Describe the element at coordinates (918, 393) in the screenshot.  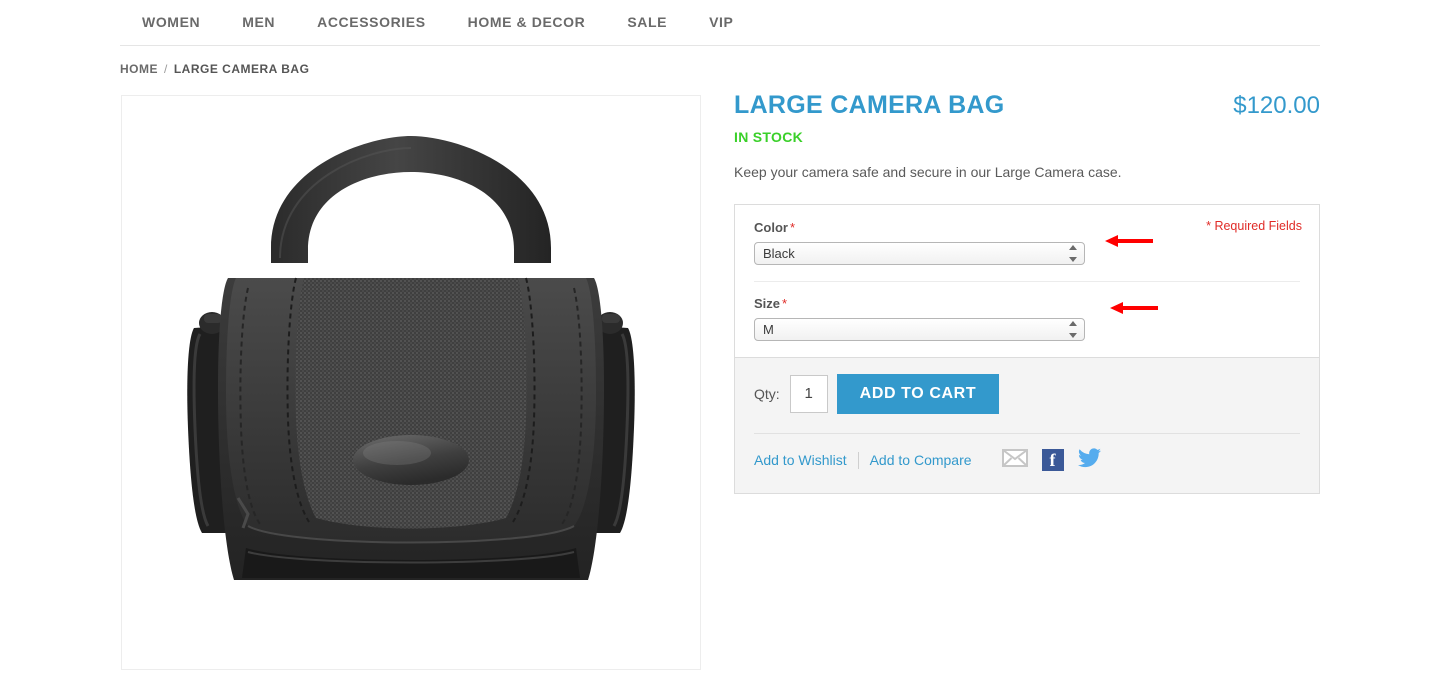
I see `add-to-cart-button: ADD TO CART` at that location.